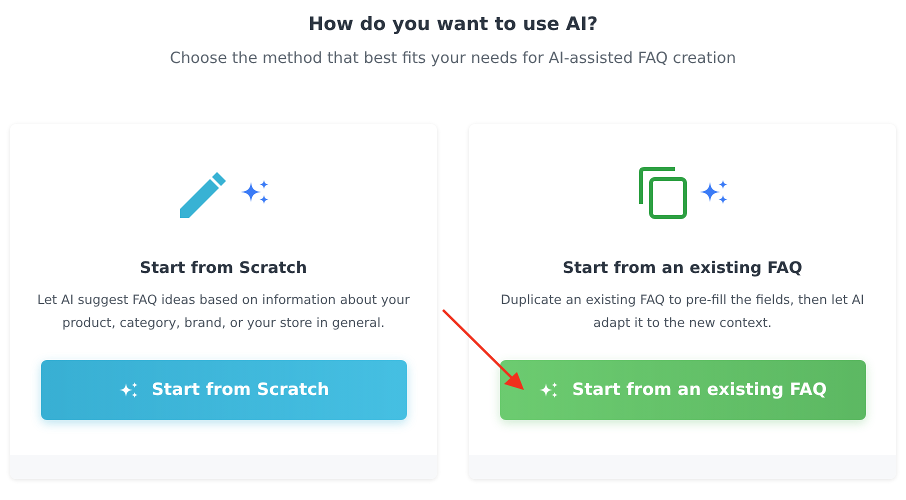 The image size is (906, 500). Describe the element at coordinates (453, 58) in the screenshot. I see `page-subheading: Choose the method that best fits your needs for AI-assisted FAQ creation` at that location.